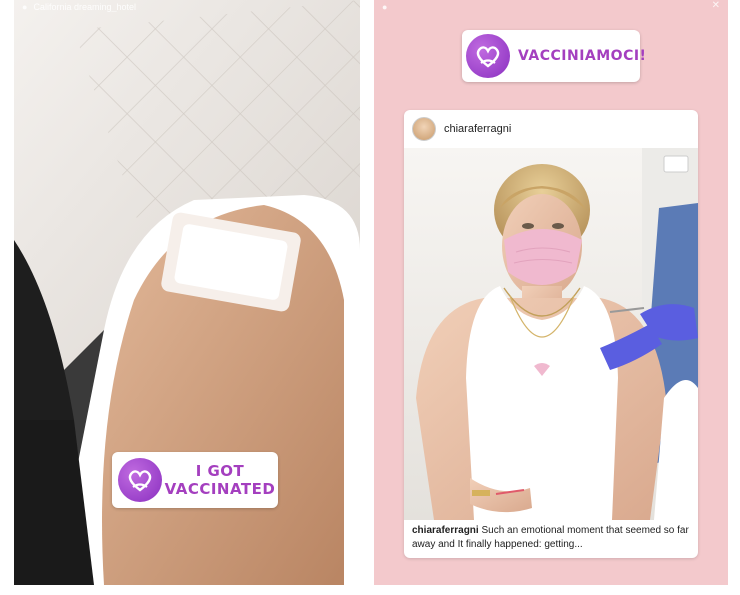 The width and height of the screenshot is (740, 595). Describe the element at coordinates (220, 471) in the screenshot. I see `sticker-line-1: I GOT` at that location.